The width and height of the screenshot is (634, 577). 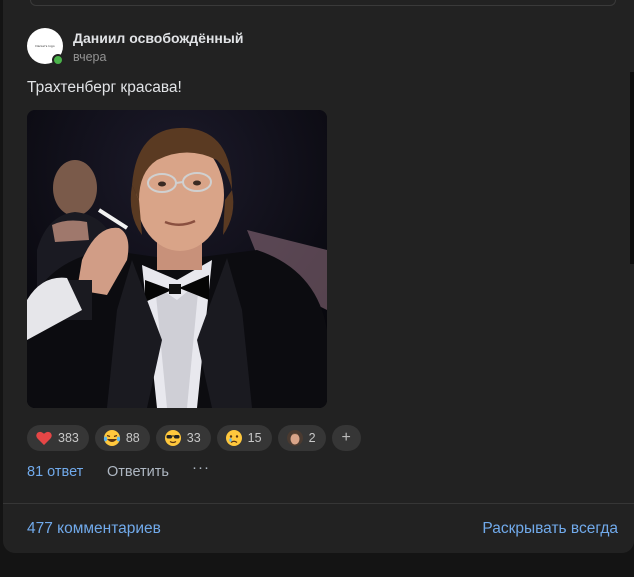 What do you see at coordinates (158, 38) in the screenshot?
I see `author-name: Даниил освобождённый` at bounding box center [158, 38].